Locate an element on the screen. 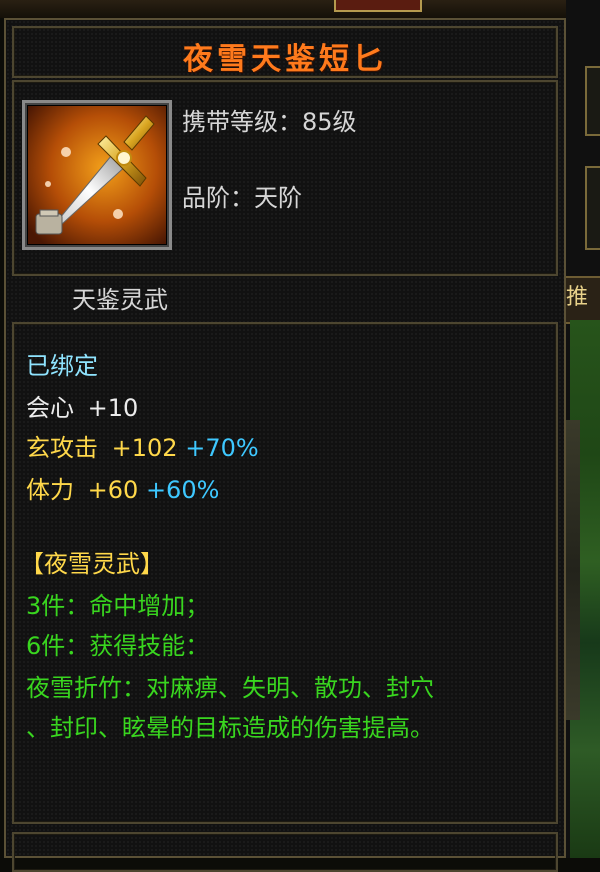 The height and width of the screenshot is (872, 600). item-icon-frame is located at coordinates (97, 175).